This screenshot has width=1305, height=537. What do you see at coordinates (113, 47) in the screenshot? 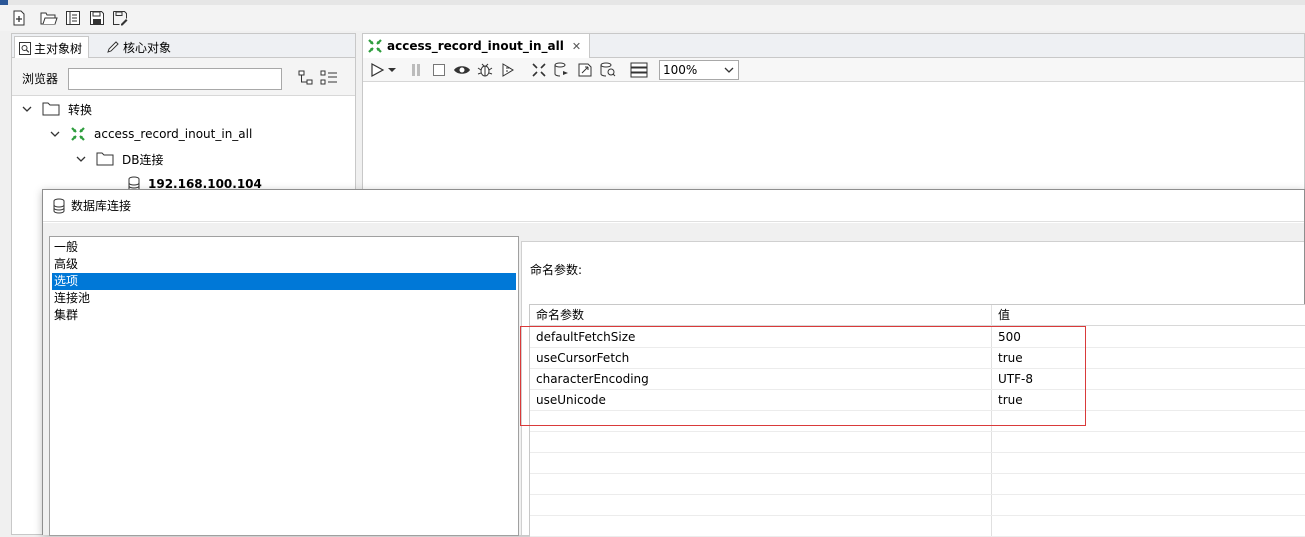
I see `pencil-icon` at bounding box center [113, 47].